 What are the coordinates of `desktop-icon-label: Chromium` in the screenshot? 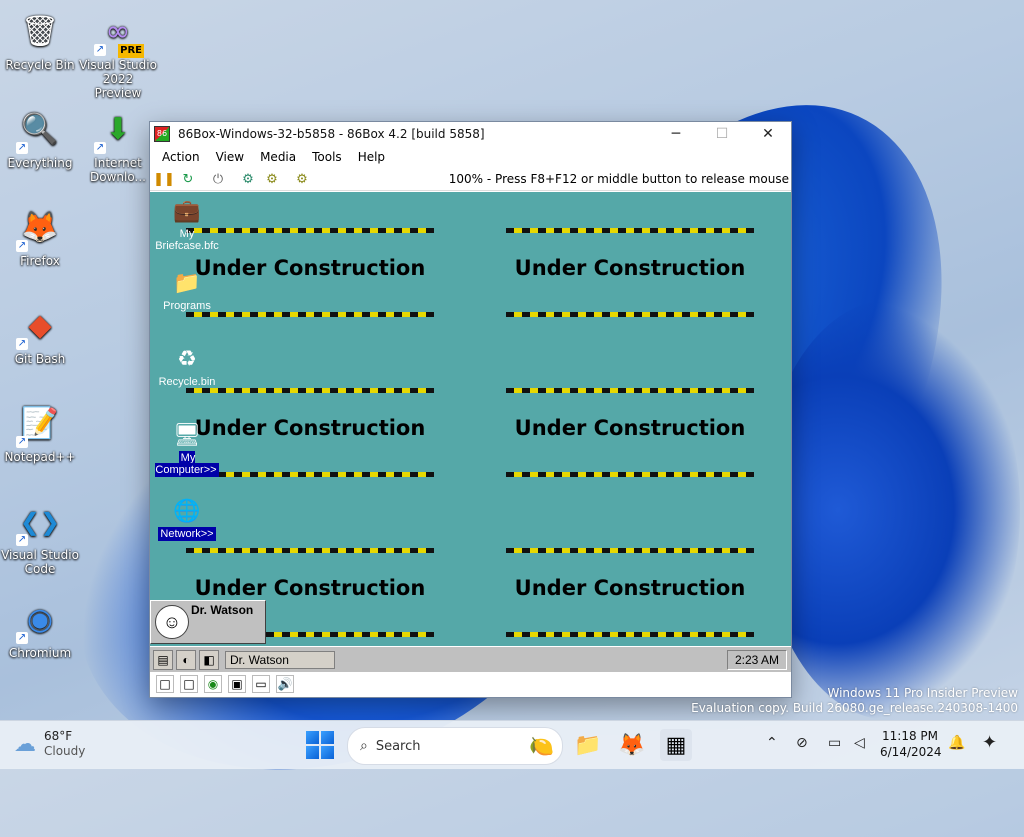 It's located at (40, 653).